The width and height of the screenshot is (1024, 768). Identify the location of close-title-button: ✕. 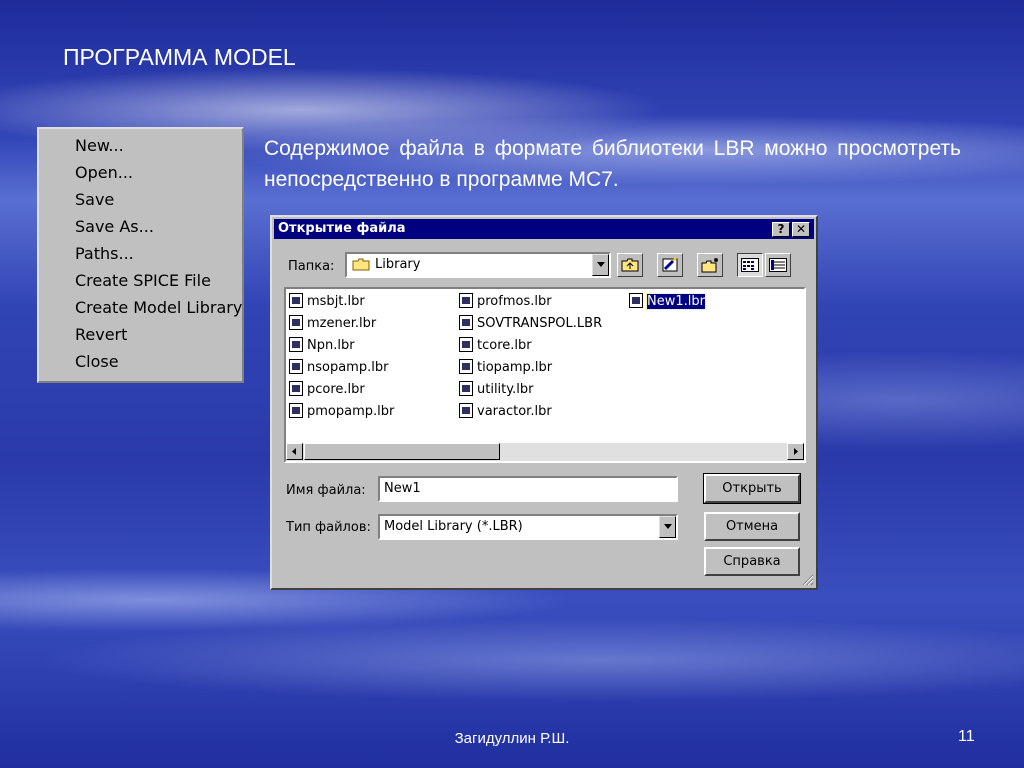
(801, 229).